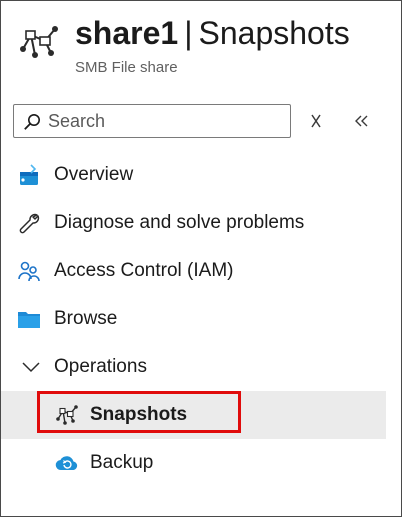 The image size is (402, 517). I want to click on search-icon, so click(32, 122).